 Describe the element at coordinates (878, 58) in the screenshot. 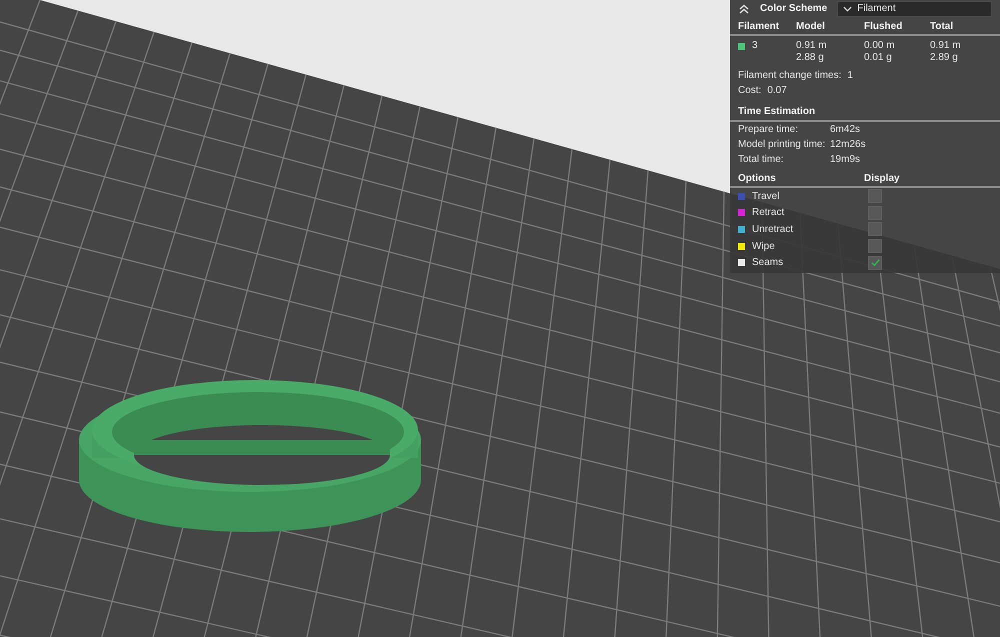

I see `table-cell: 0.01 g` at that location.